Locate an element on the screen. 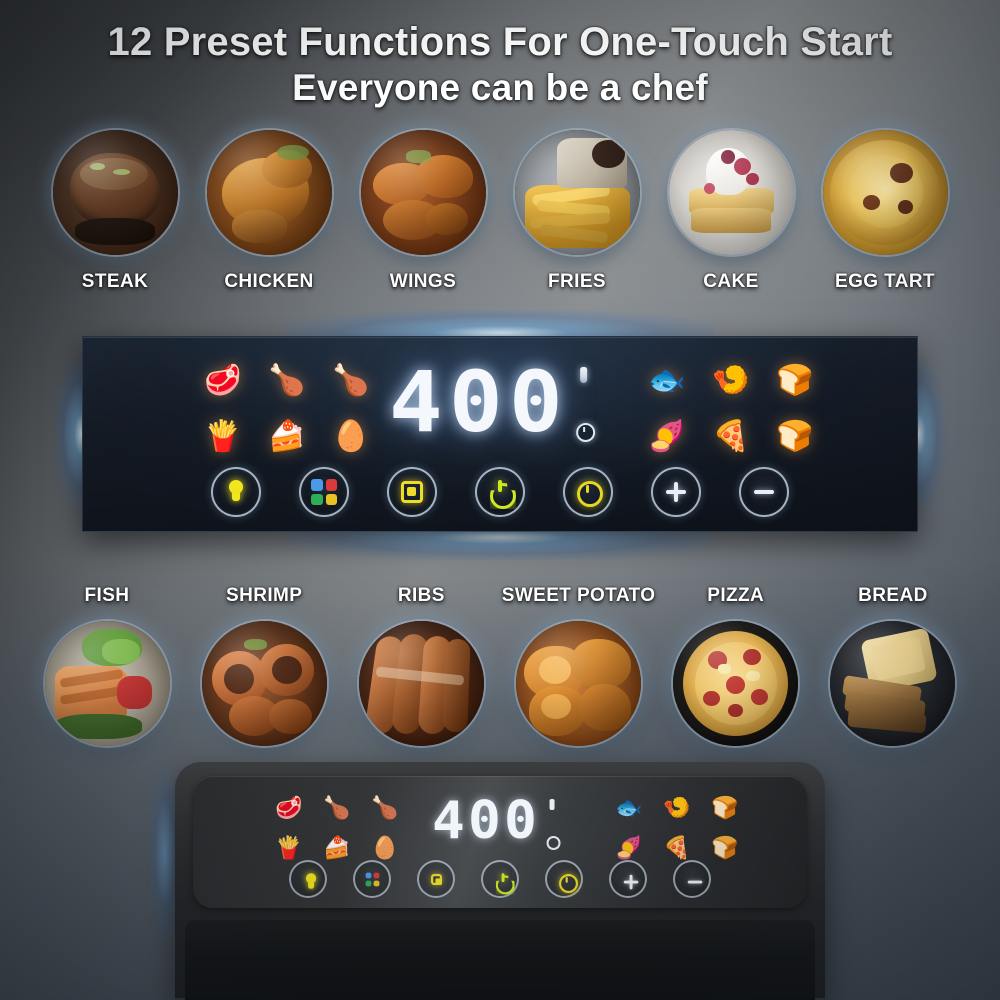 The height and width of the screenshot is (1000, 1000). appliance-preset-cake-icon: 🍰 is located at coordinates (336, 848).